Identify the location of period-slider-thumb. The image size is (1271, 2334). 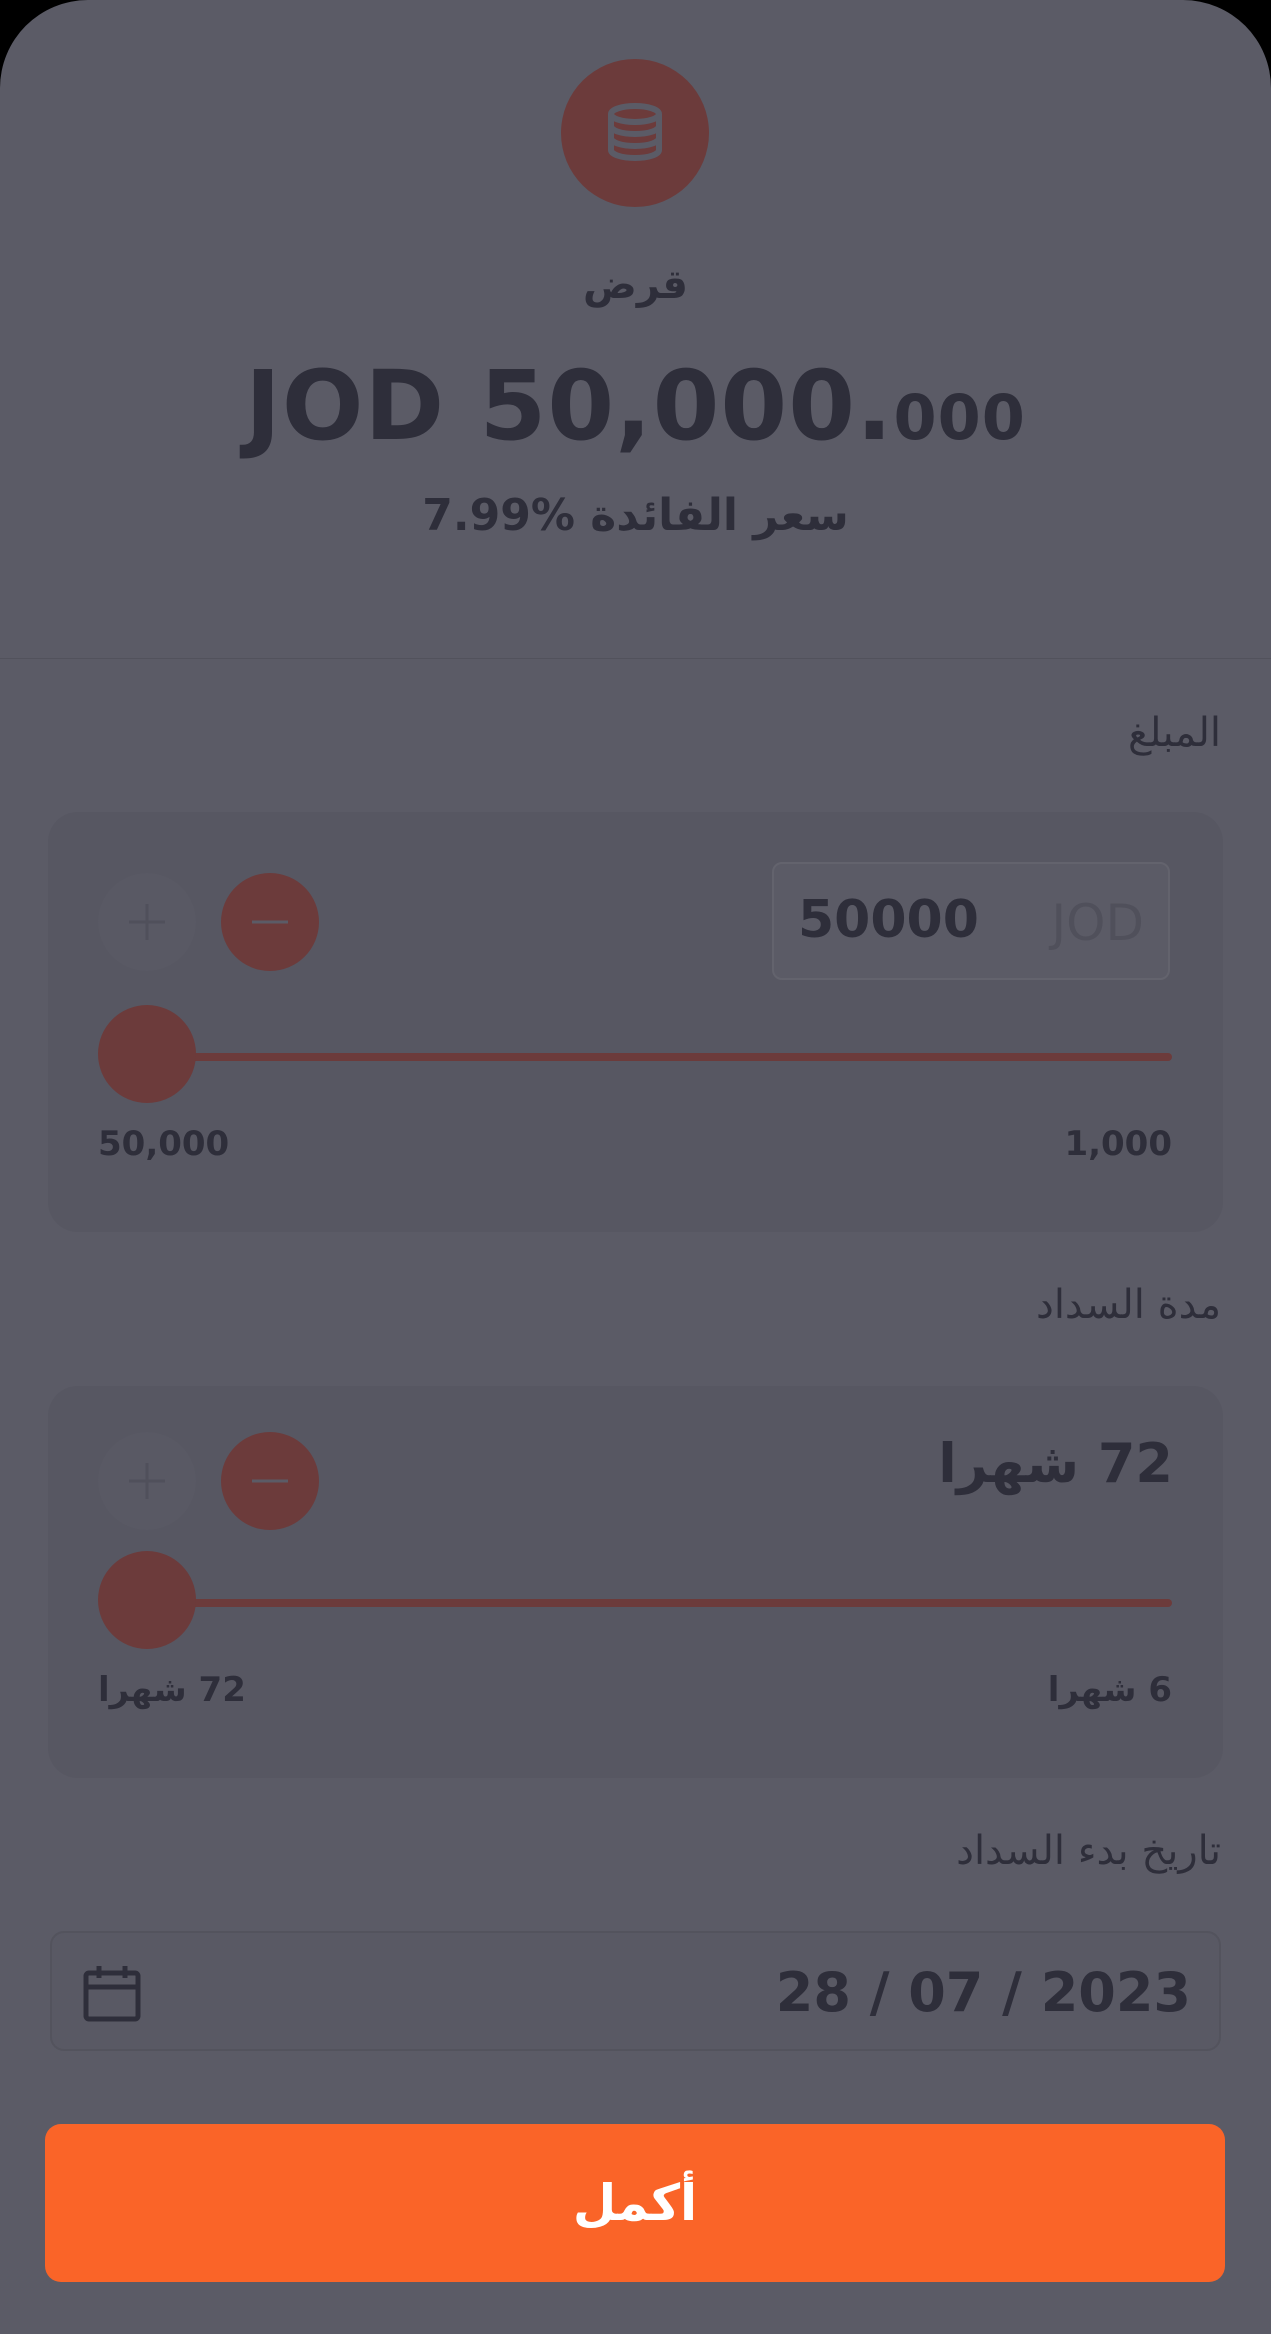
(147, 1600).